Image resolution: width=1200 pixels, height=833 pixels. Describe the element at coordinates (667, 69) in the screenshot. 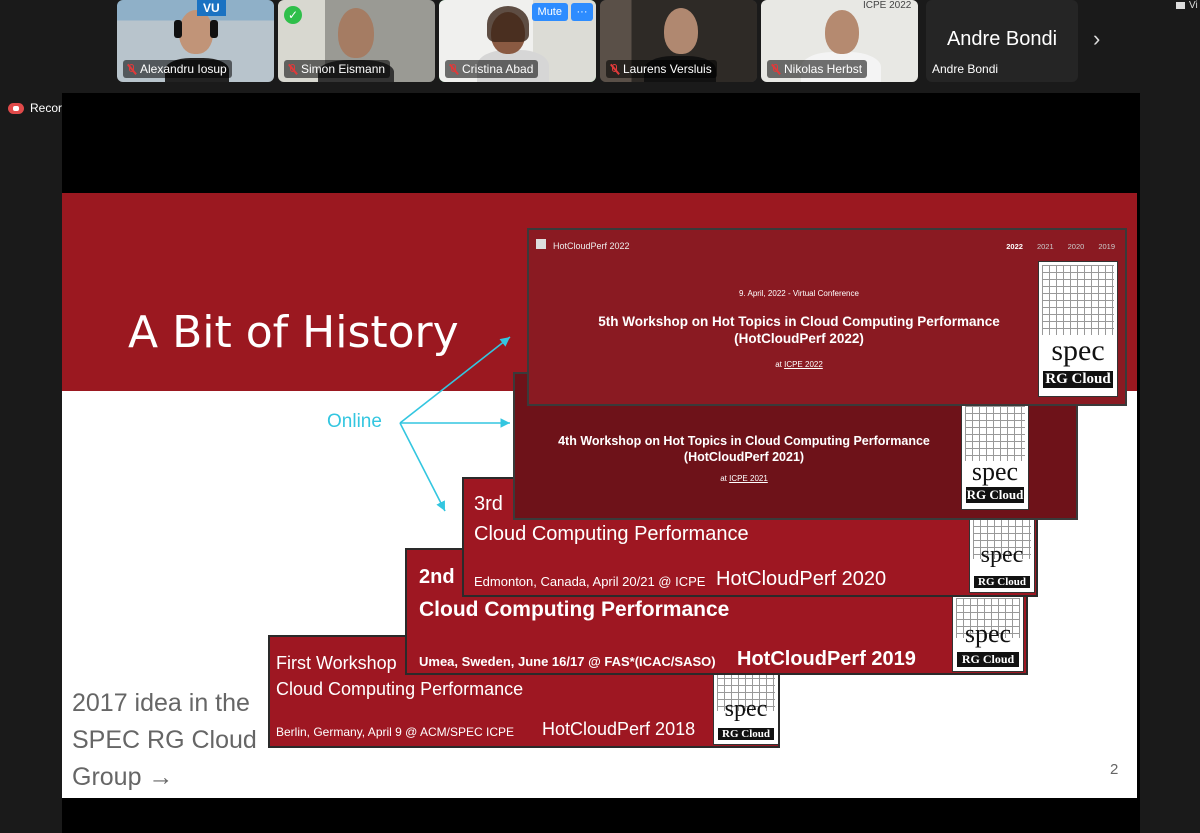

I see `participant-name: Laurens Versluis` at that location.